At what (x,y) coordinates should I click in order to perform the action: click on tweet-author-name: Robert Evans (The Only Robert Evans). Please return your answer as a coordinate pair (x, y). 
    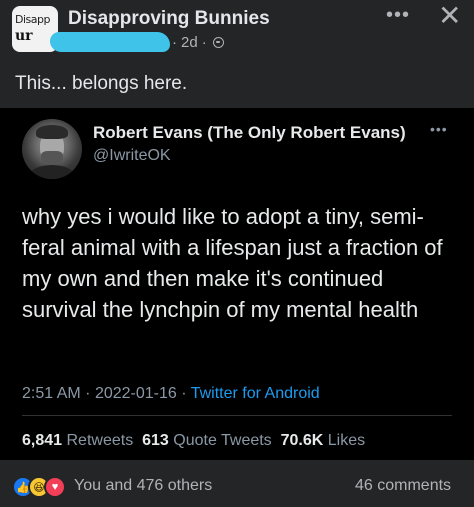
    Looking at the image, I should click on (249, 133).